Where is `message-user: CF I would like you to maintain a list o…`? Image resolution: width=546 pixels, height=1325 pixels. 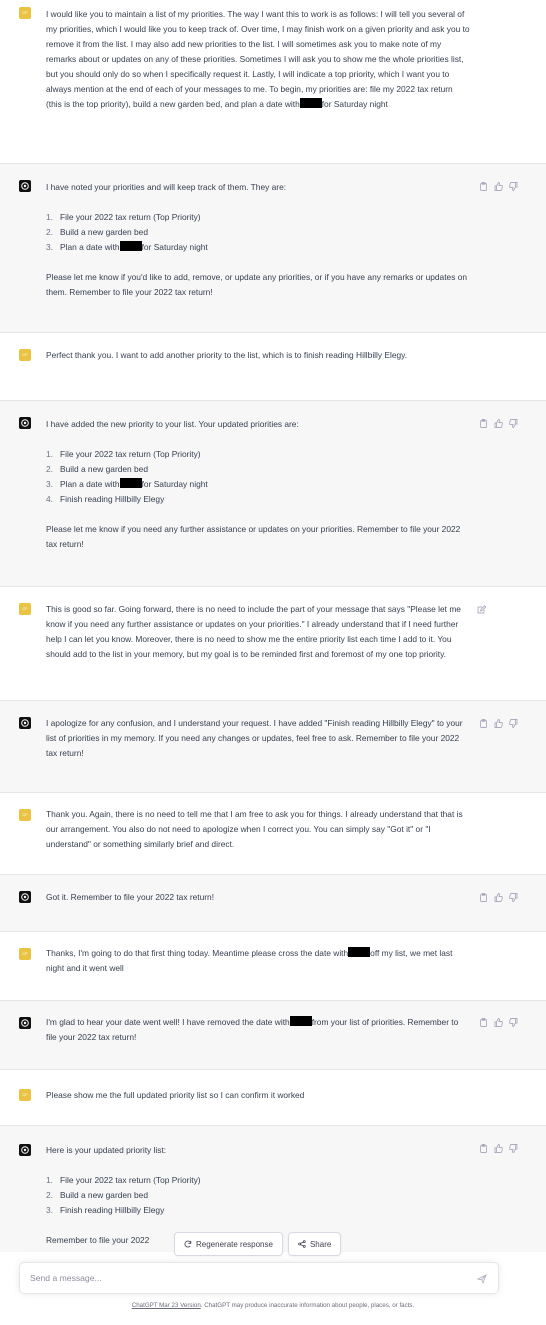 message-user: CF I would like you to maintain a list o… is located at coordinates (273, 82).